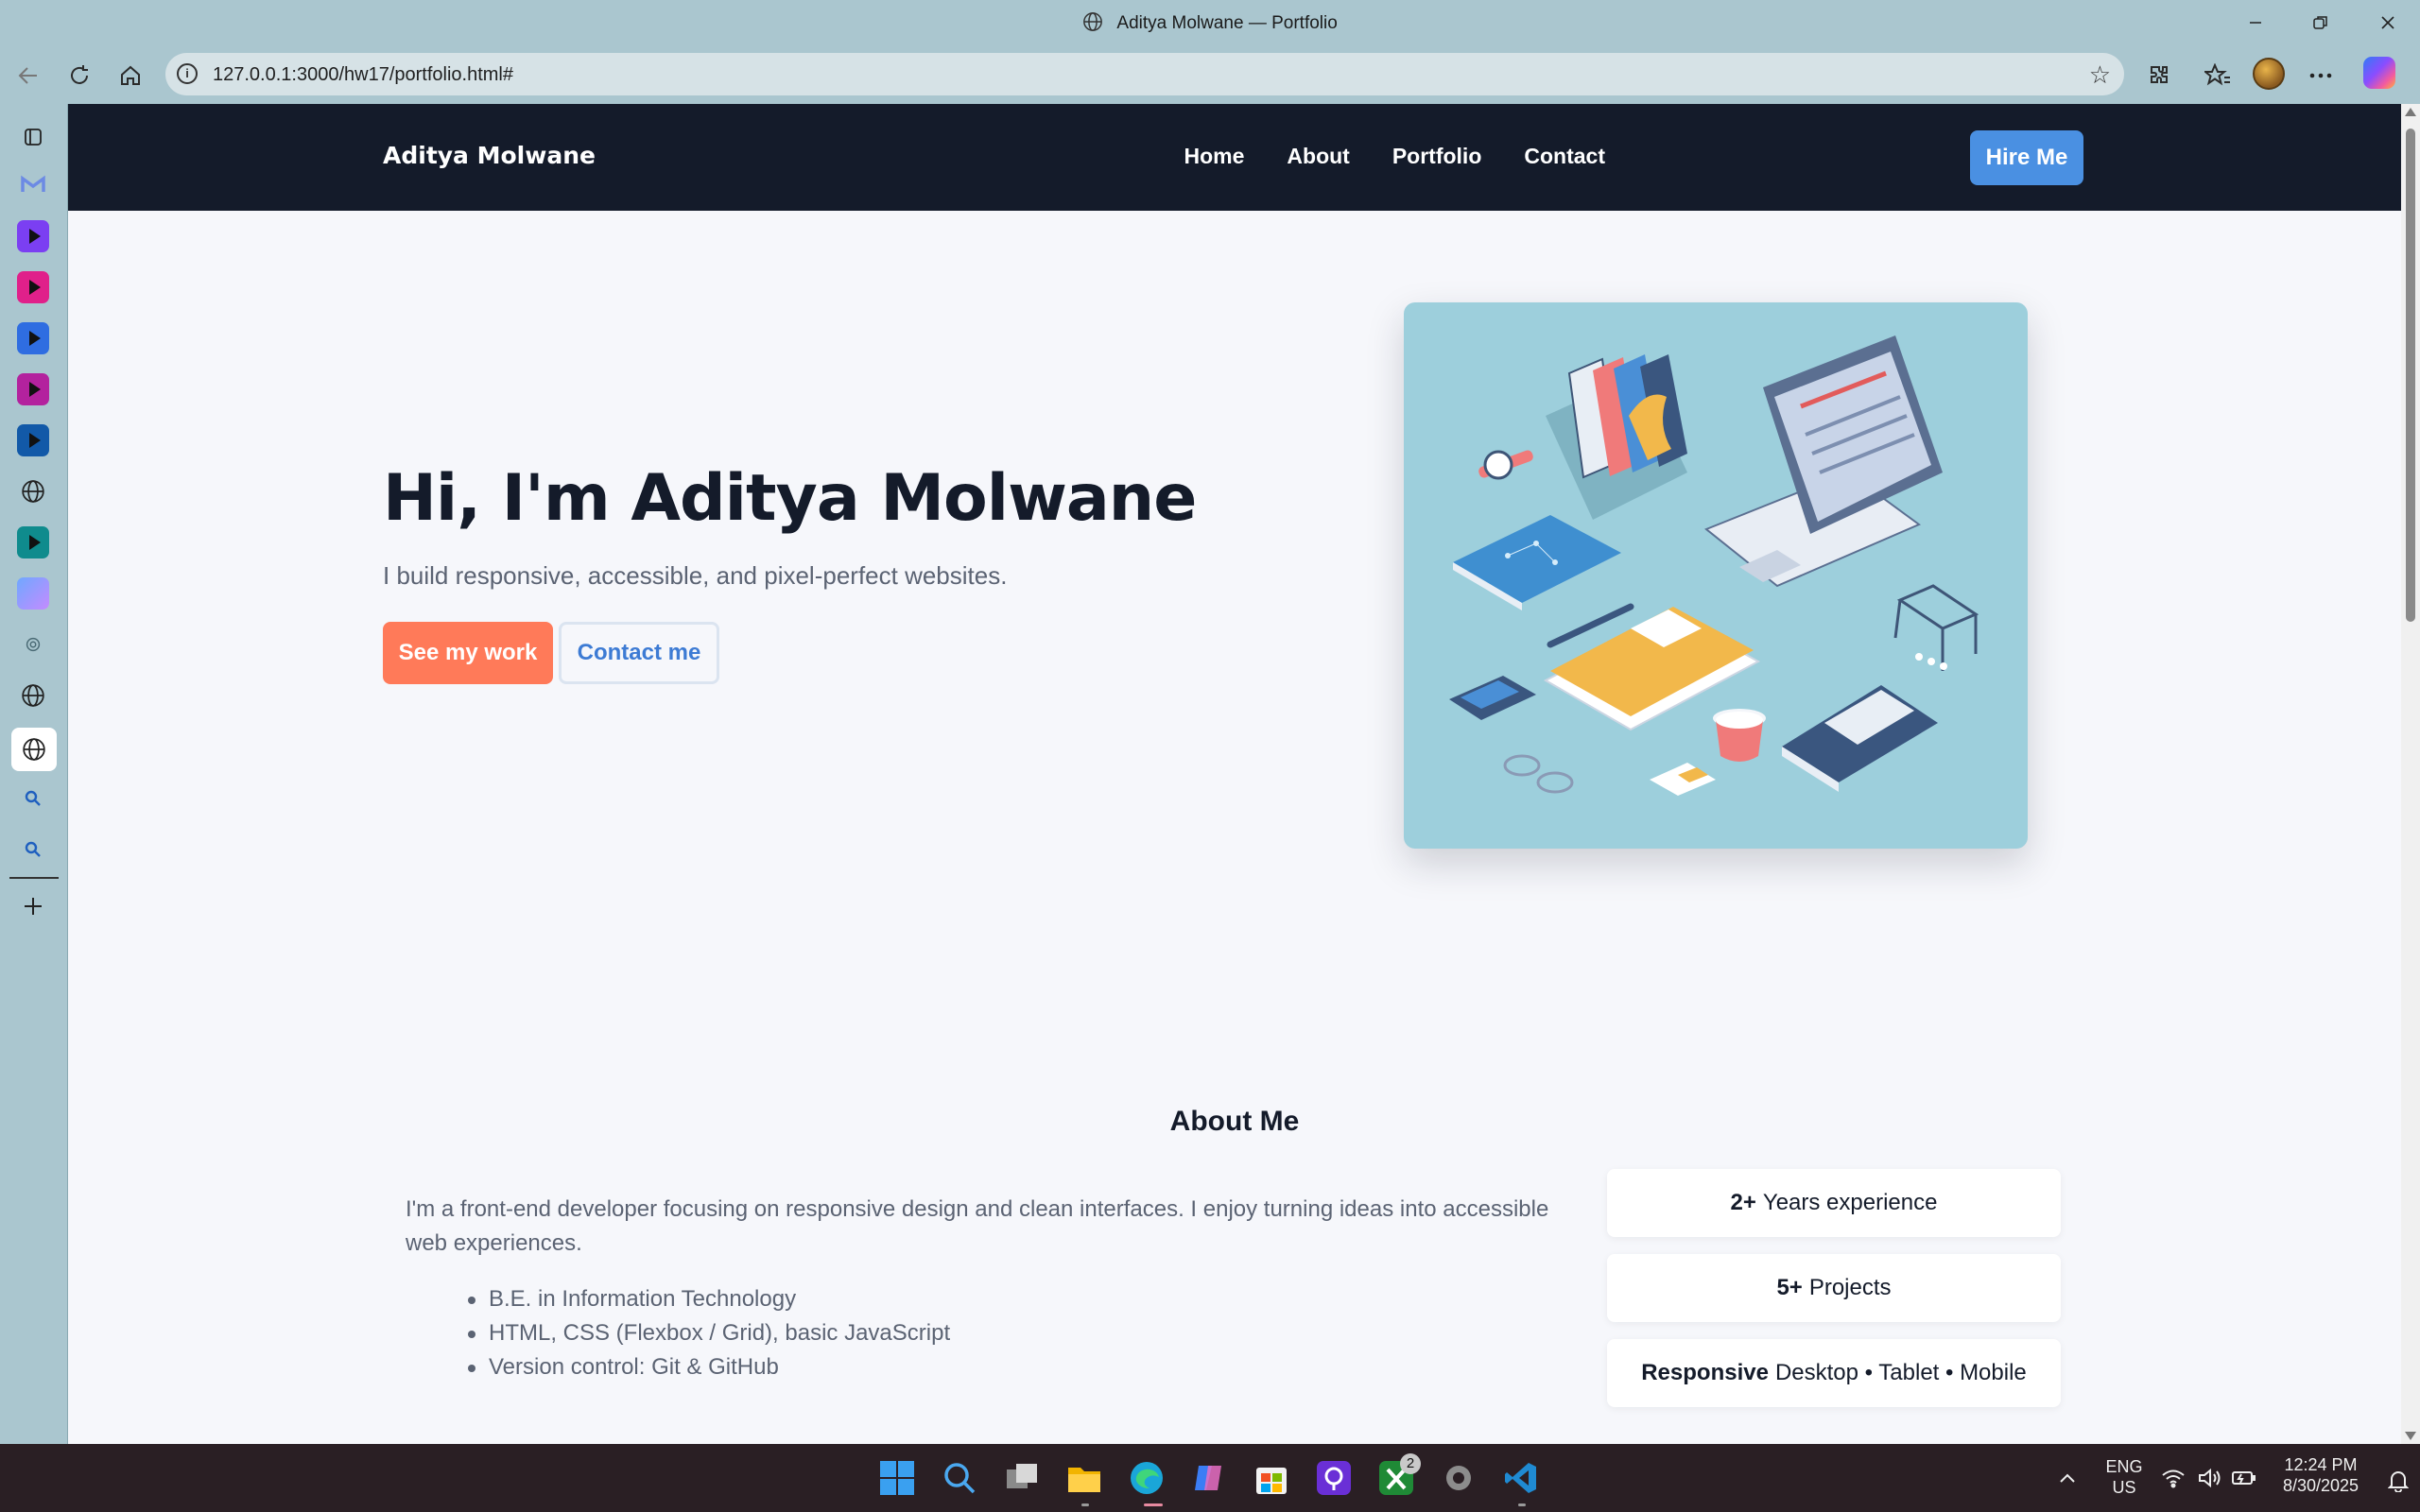  I want to click on scroll-up-arrow-icon, so click(2410, 112).